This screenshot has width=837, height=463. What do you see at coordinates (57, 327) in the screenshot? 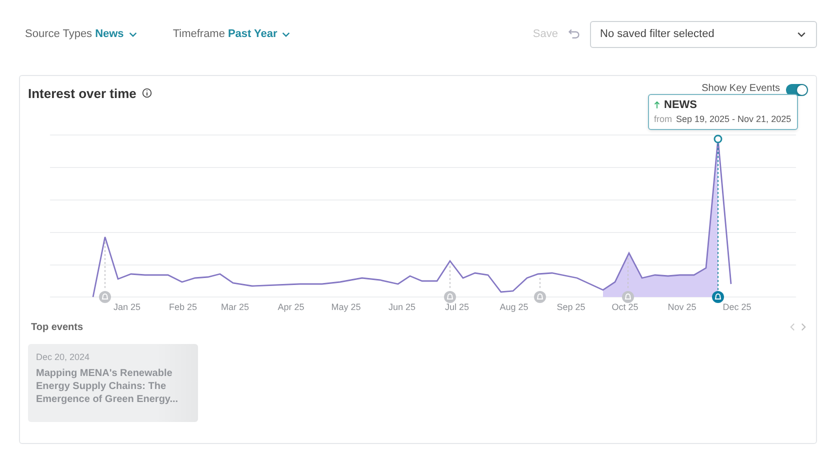
I see `section-title: Top events` at bounding box center [57, 327].